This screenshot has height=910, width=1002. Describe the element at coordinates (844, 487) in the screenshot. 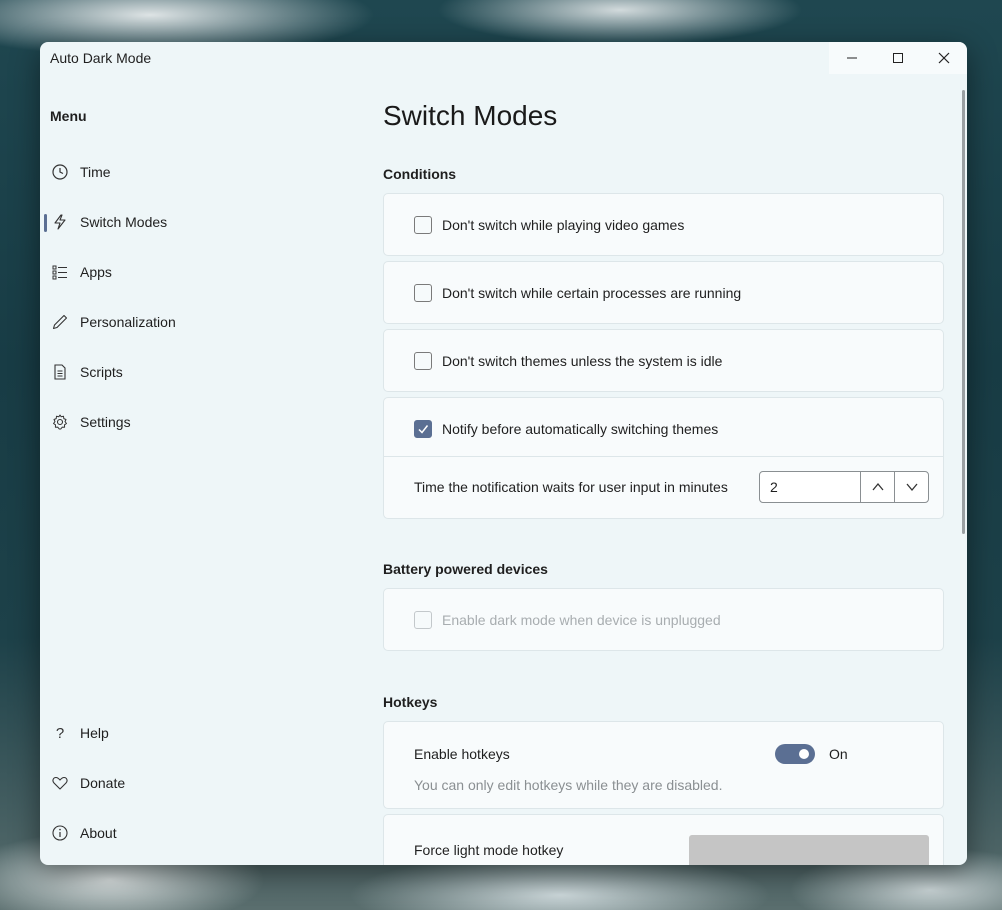

I see `notify-wait-number-box: 2` at that location.